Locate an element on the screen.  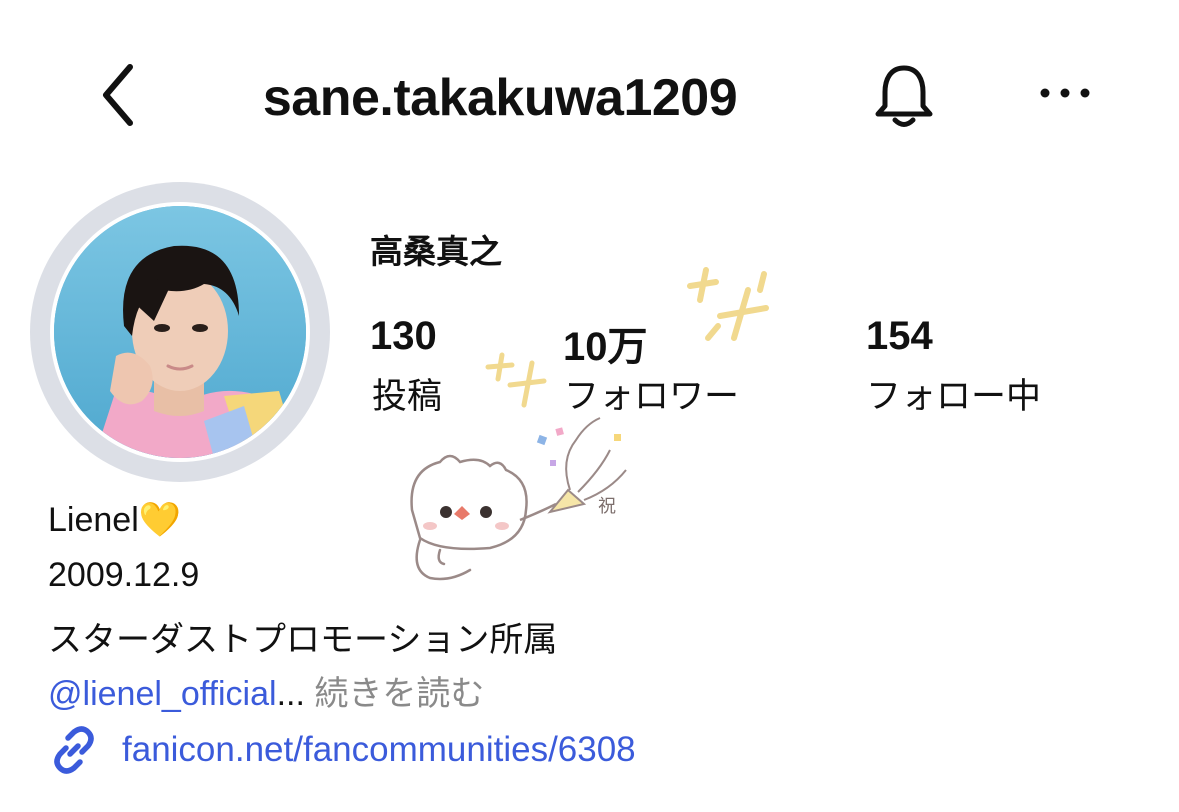
bio-agency: スターダストプロモーション所属 is located at coordinates (303, 640).